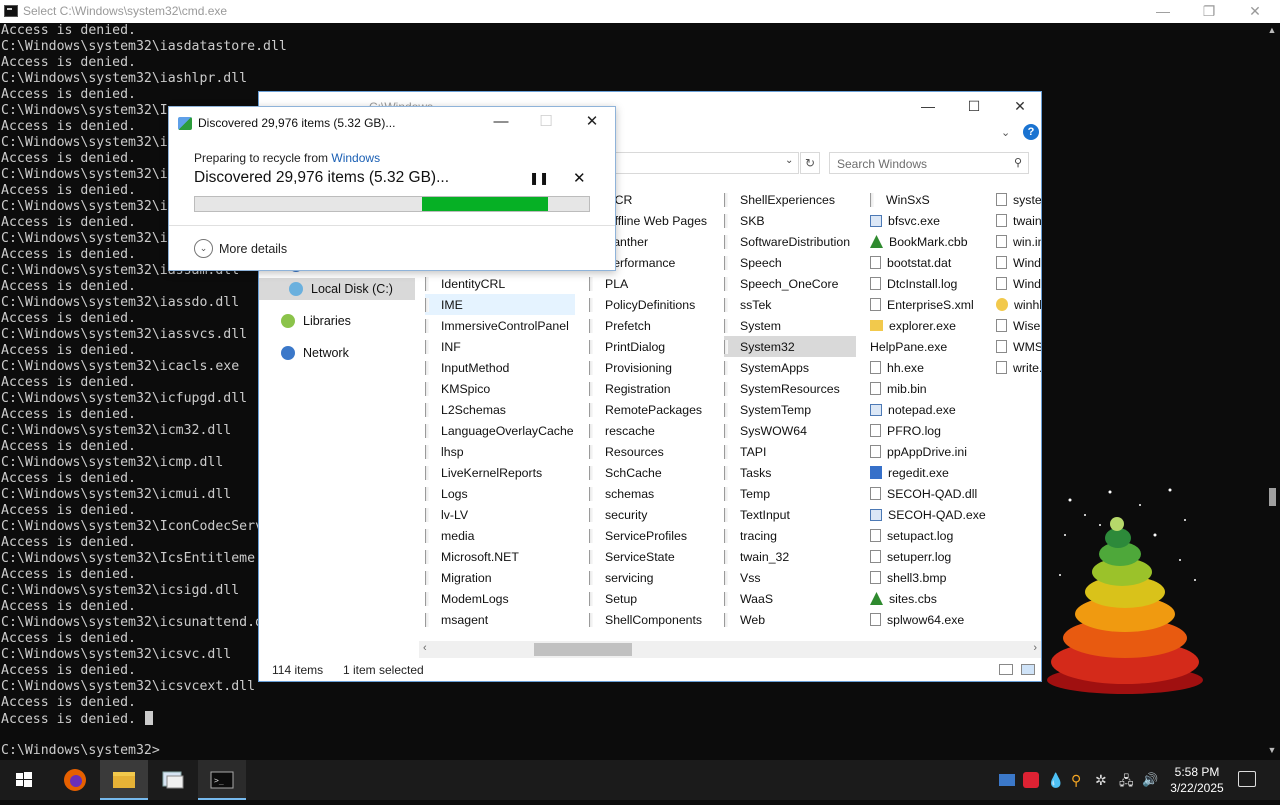 This screenshot has height=805, width=1280. I want to click on close-button: ✕, so click(1255, 11).